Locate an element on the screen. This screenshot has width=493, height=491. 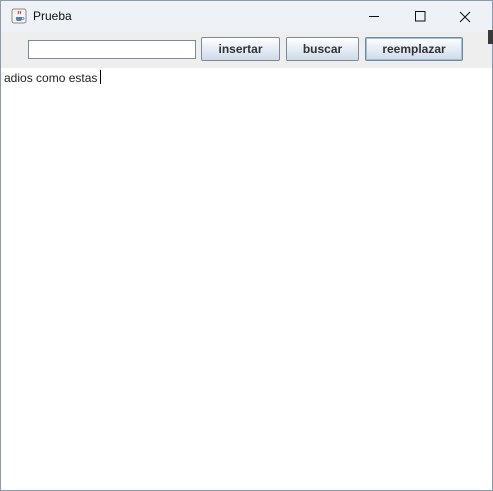
minimize-button is located at coordinates (374, 16).